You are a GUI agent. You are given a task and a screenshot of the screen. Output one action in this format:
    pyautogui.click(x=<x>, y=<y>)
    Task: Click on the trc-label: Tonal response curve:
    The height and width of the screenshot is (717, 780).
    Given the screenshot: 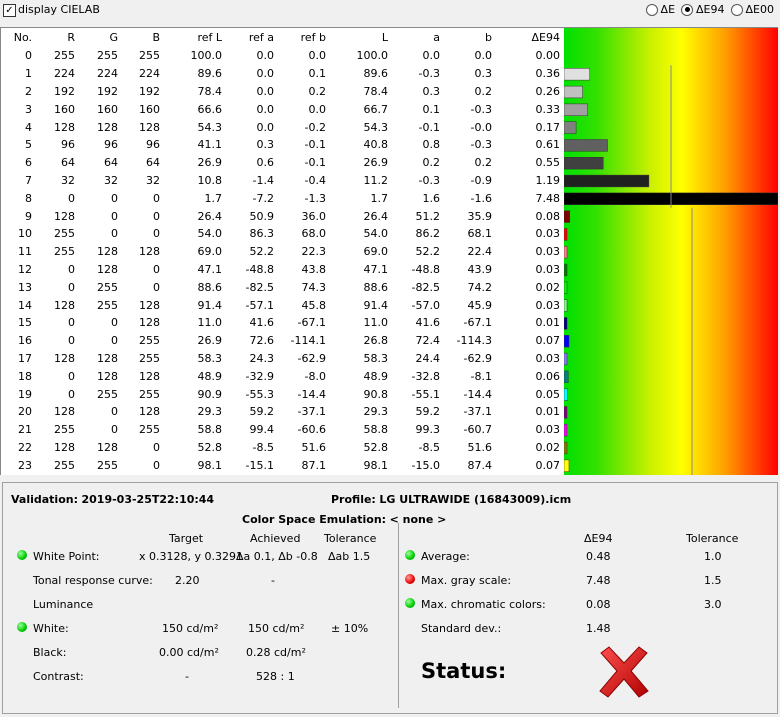 What is the action you would take?
    pyautogui.click(x=93, y=580)
    